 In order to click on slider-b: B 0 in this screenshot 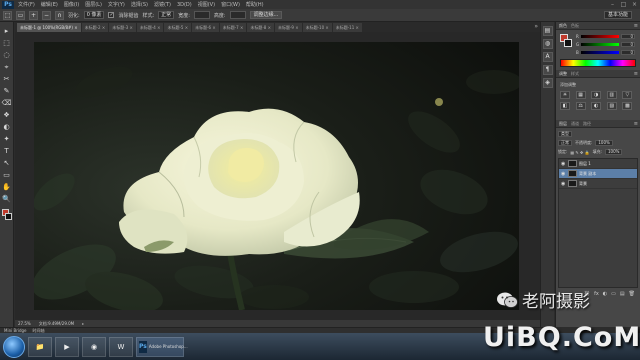, I will do `click(605, 52)`.